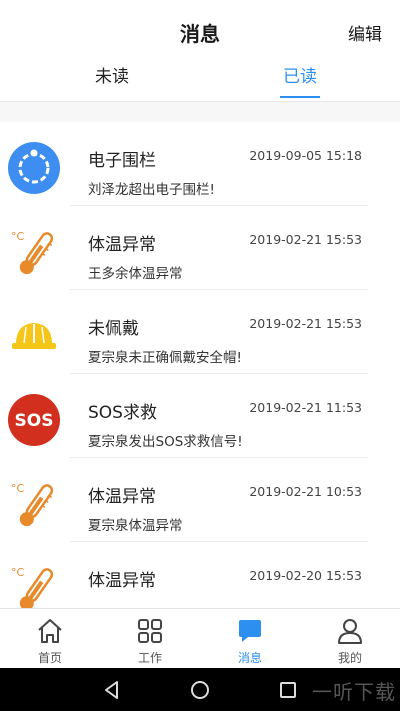  I want to click on nav-work-label: 工作, so click(149, 658).